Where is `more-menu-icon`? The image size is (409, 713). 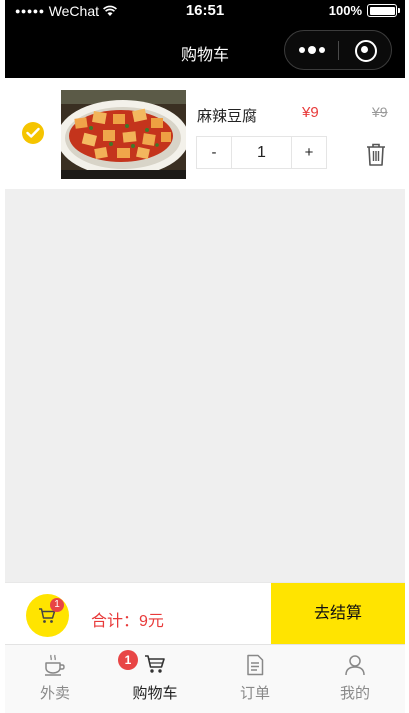 more-menu-icon is located at coordinates (314, 50).